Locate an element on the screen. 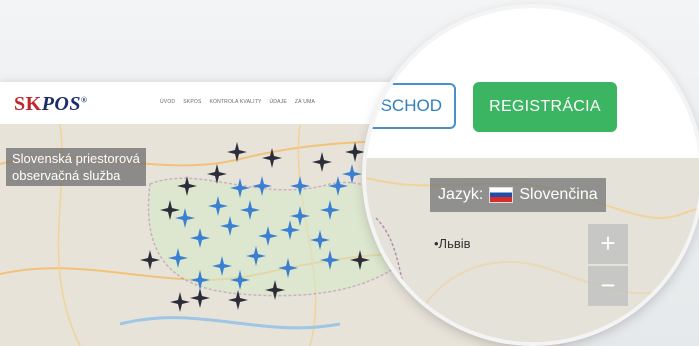 This screenshot has width=699, height=346. nav-item-more: ZÁ UMA is located at coordinates (305, 102).